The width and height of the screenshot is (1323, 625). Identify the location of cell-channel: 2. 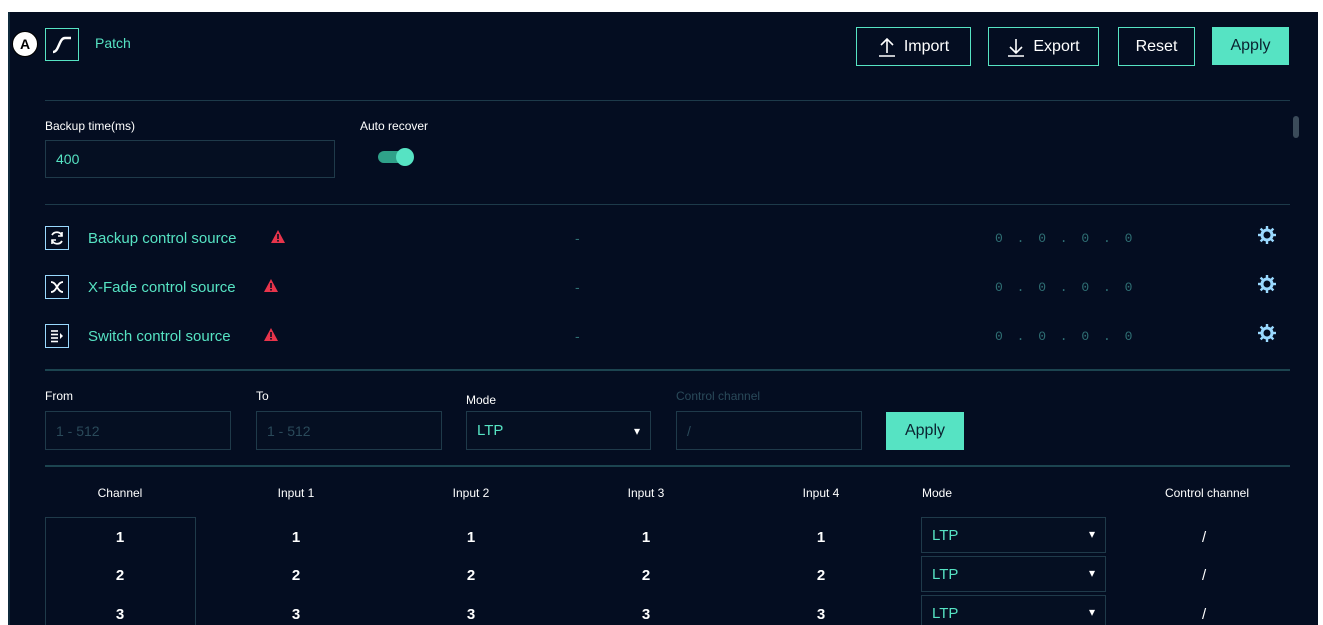
(120, 575).